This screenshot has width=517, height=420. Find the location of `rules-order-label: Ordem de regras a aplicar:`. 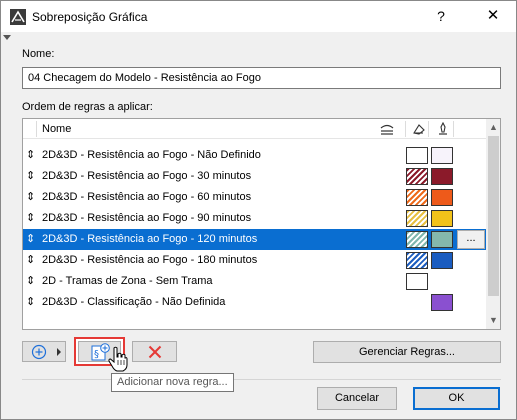

rules-order-label: Ordem de regras a aplicar: is located at coordinates (87, 107).